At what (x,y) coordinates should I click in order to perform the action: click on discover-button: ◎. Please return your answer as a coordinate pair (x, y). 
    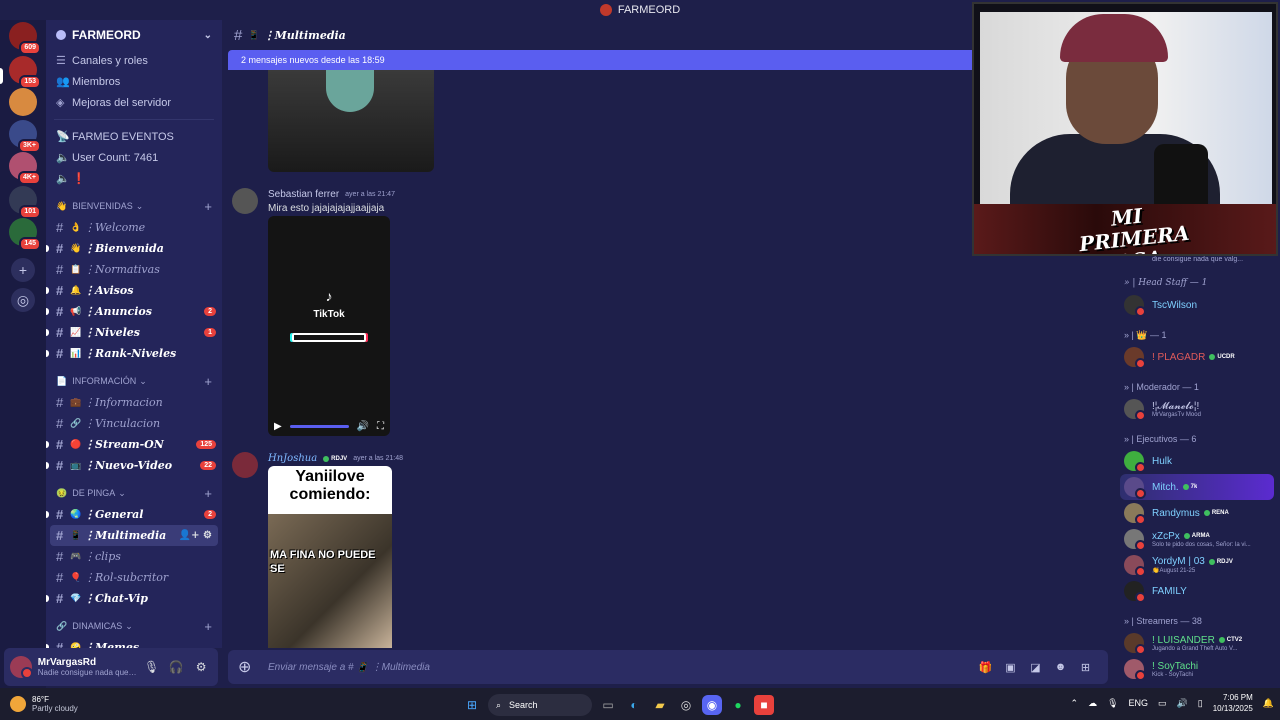
    Looking at the image, I should click on (23, 300).